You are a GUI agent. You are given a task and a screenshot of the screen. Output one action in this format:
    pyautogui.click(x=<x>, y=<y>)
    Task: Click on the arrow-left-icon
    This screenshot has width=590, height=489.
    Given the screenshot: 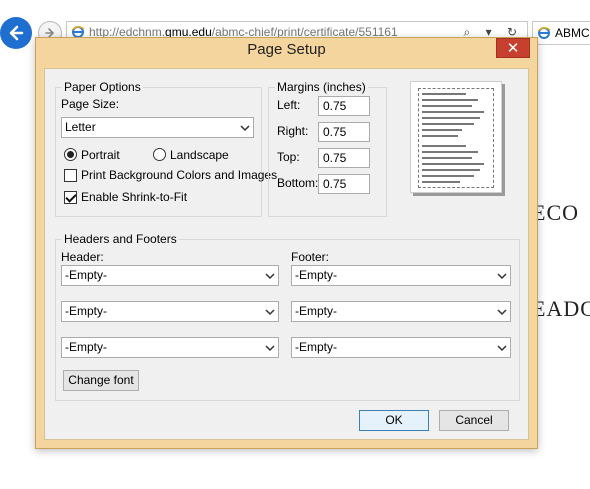 What is the action you would take?
    pyautogui.click(x=16, y=33)
    